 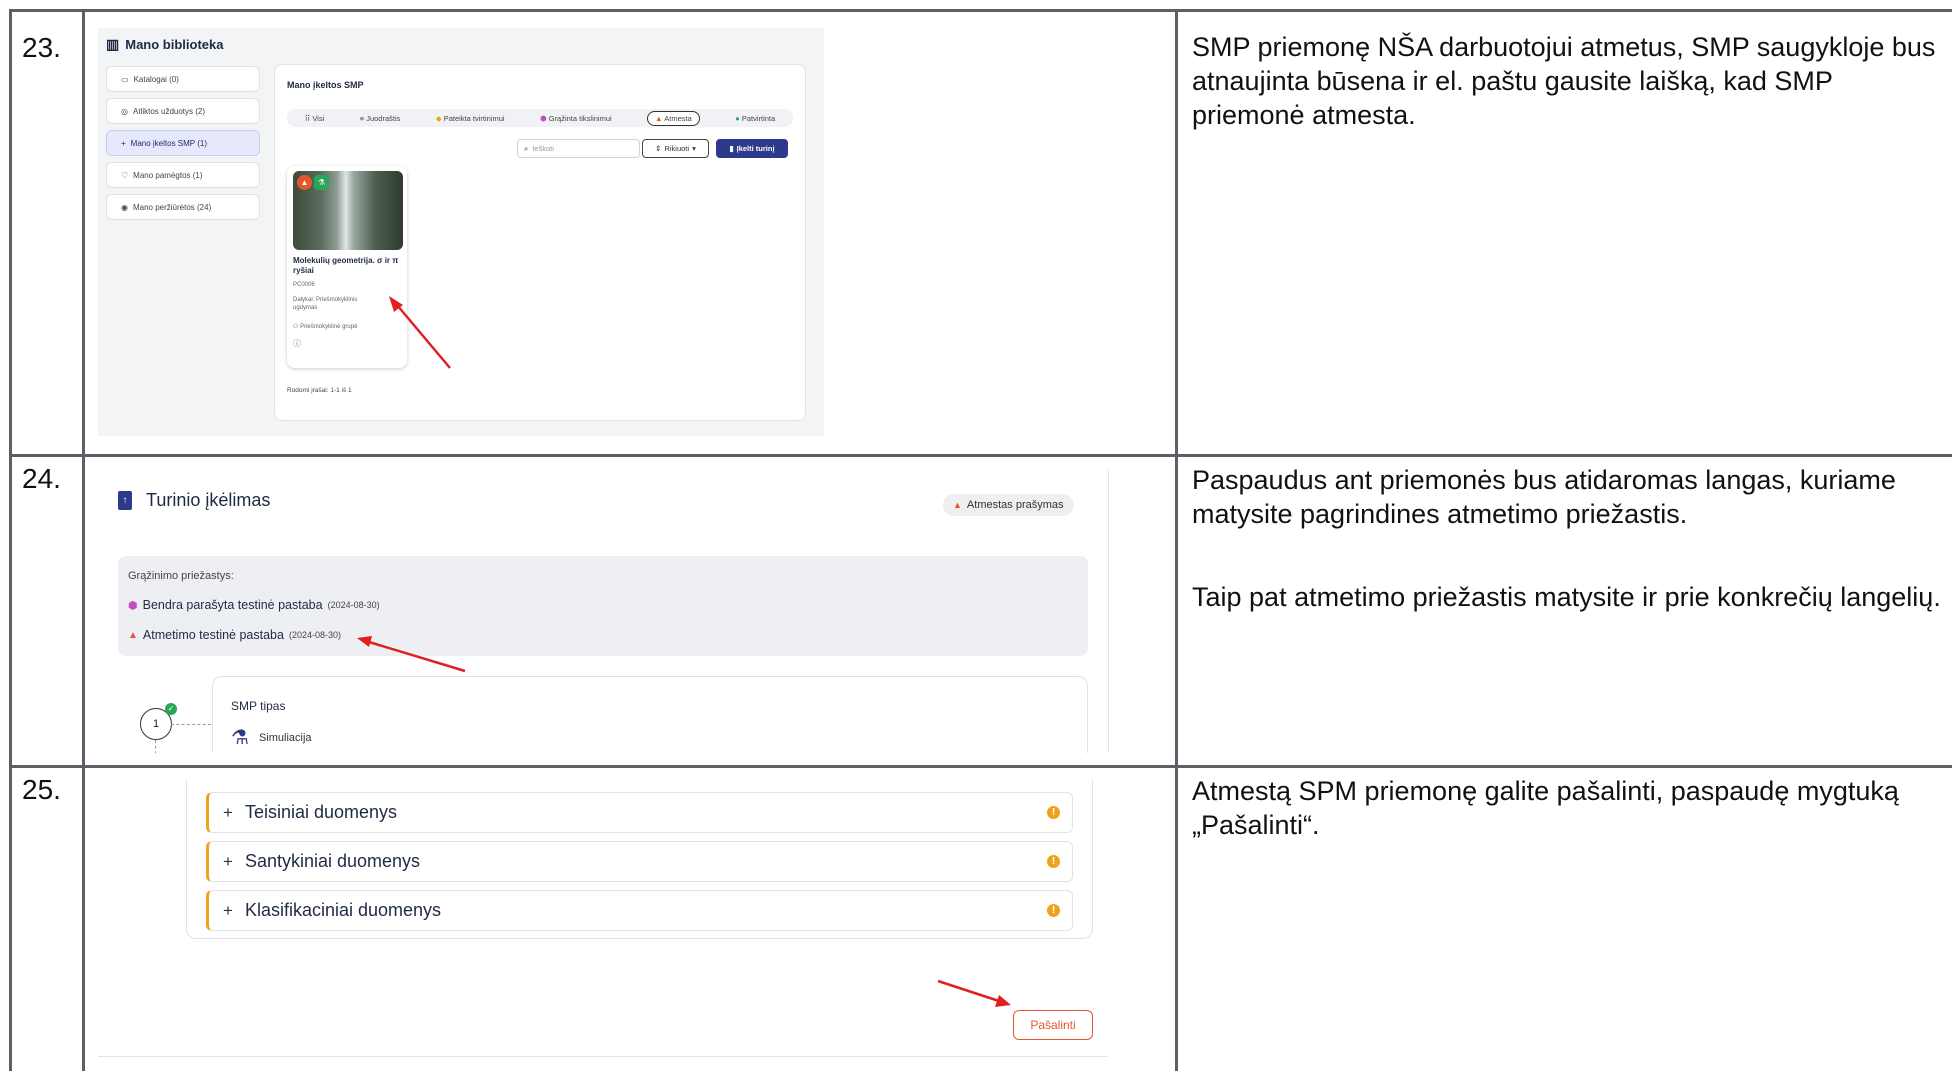 What do you see at coordinates (329, 327) in the screenshot?
I see `card-group-label: Priešmokyklinė grupė` at bounding box center [329, 327].